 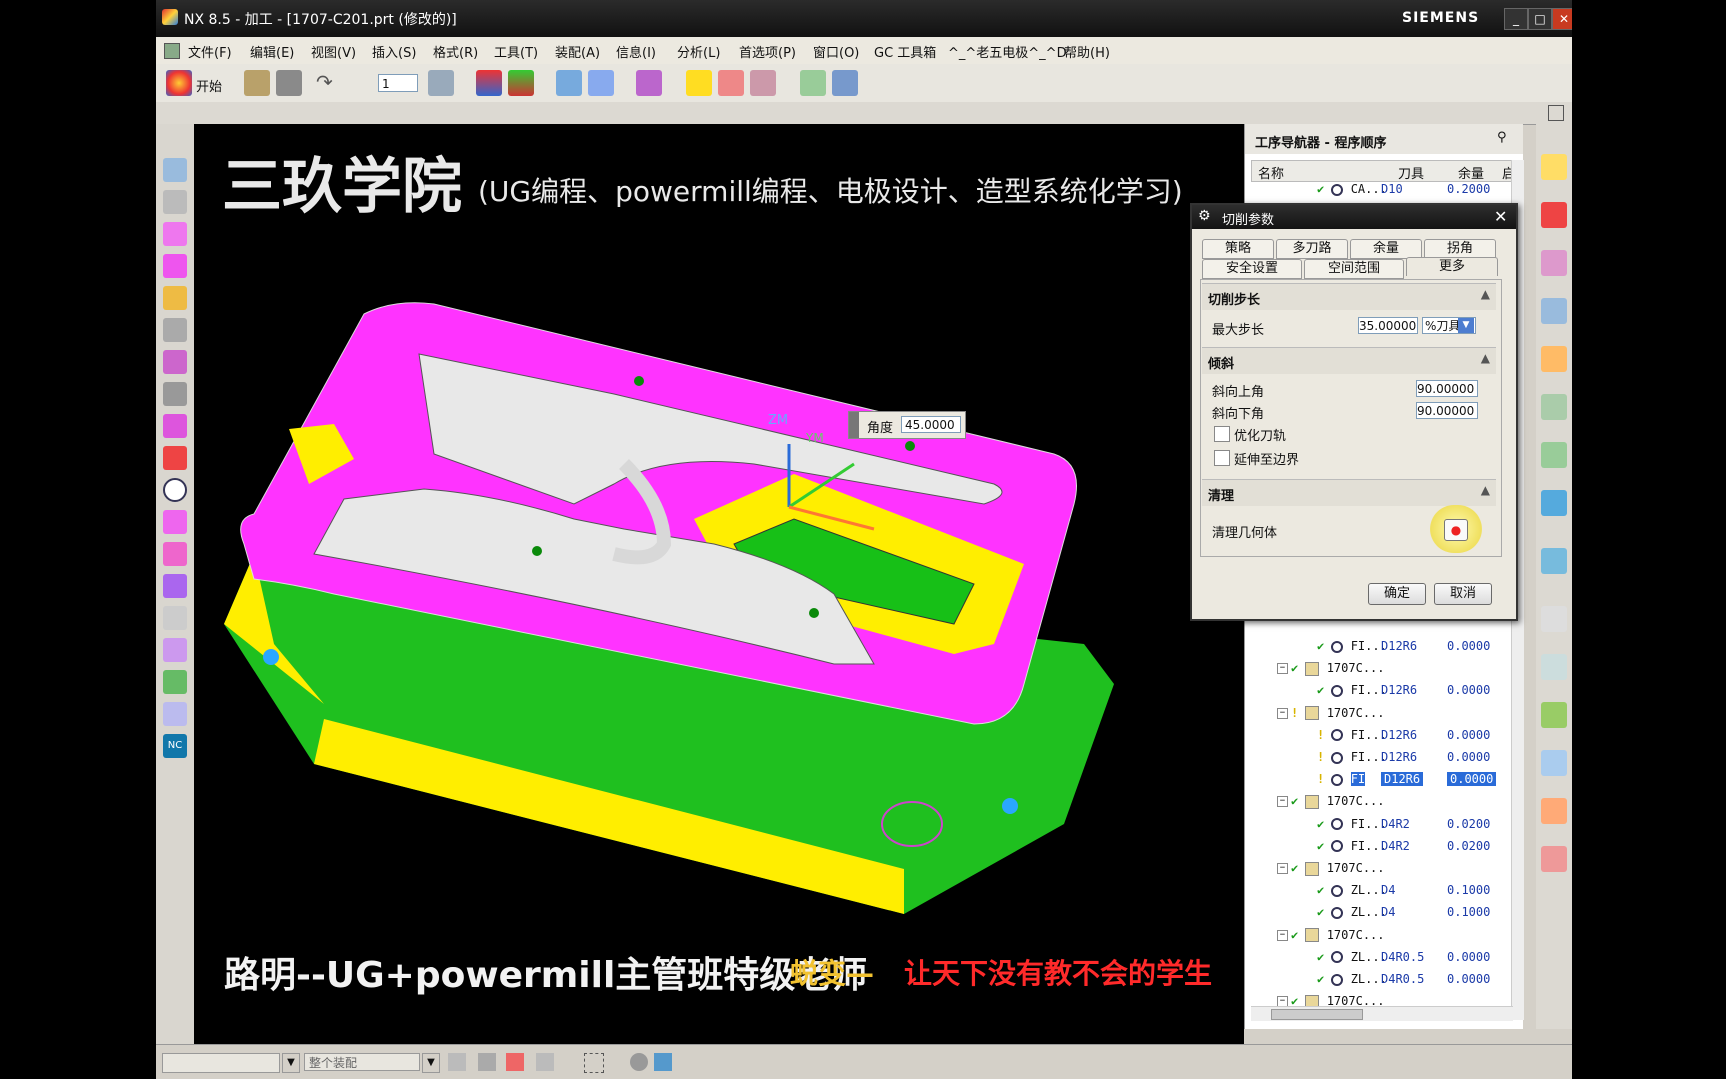 What do you see at coordinates (577, 51) in the screenshot?
I see `menu-assembly: 装配(A)` at bounding box center [577, 51].